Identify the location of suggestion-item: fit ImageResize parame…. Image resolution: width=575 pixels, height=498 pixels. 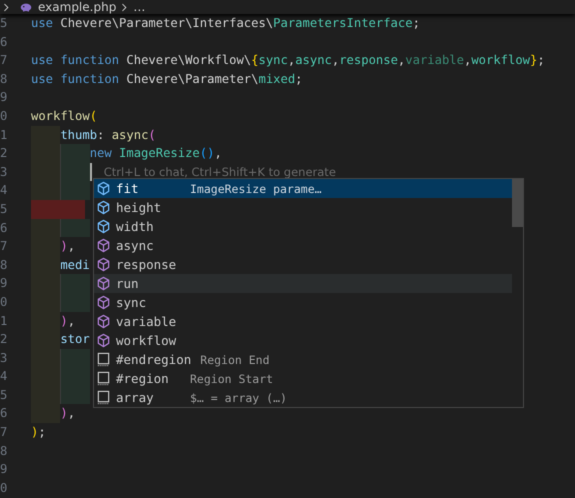
(303, 188).